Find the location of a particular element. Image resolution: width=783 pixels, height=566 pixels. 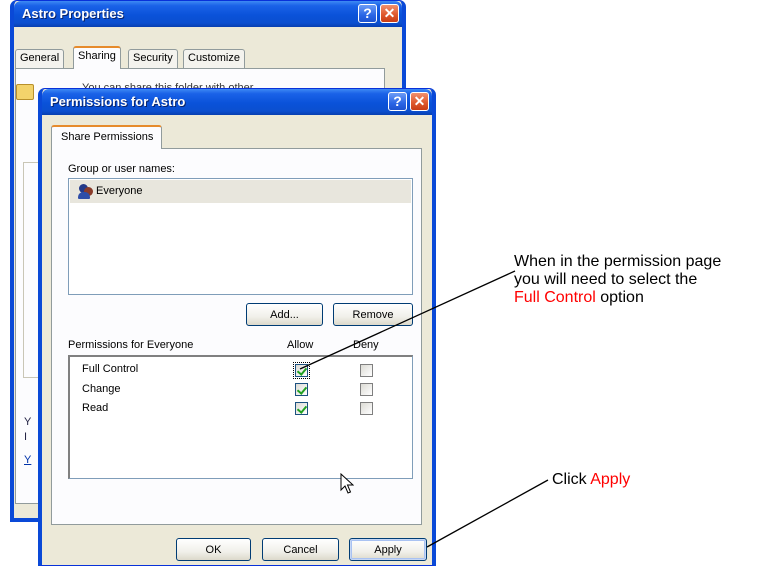

tab-sharing: Sharing is located at coordinates (97, 57).